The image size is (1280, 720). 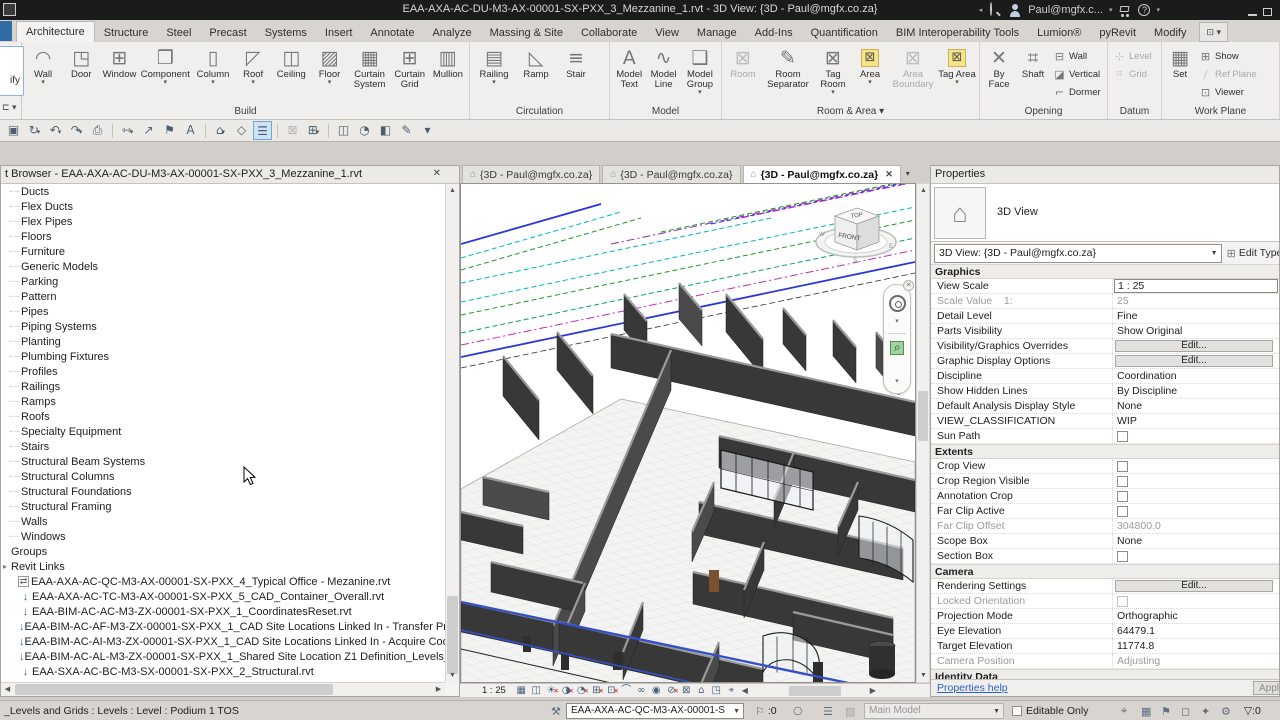 What do you see at coordinates (223, 461) in the screenshot?
I see `sidebar-item-structural-beam-systems: ┄┄ Structural Beam Systems` at bounding box center [223, 461].